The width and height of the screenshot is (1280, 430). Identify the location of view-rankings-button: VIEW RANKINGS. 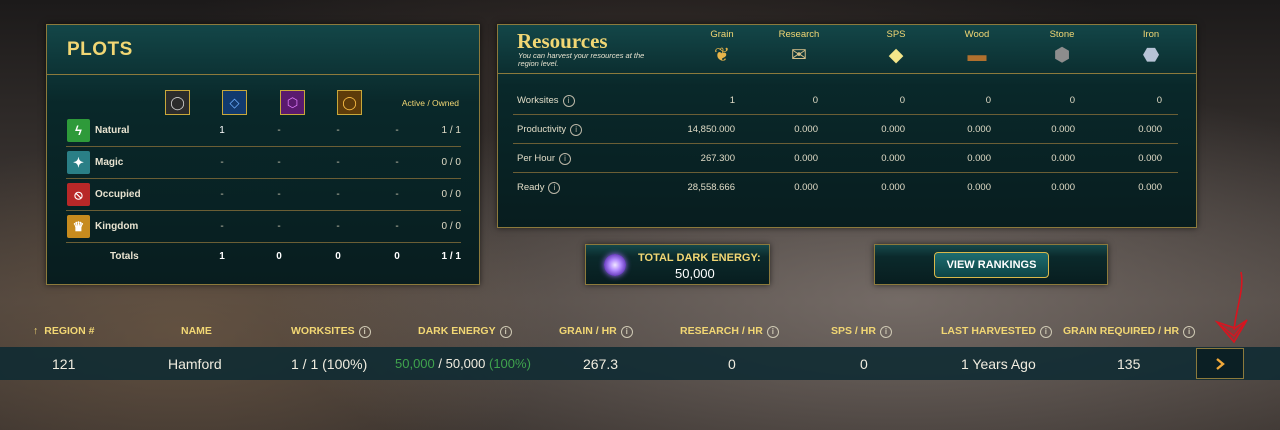
(991, 265).